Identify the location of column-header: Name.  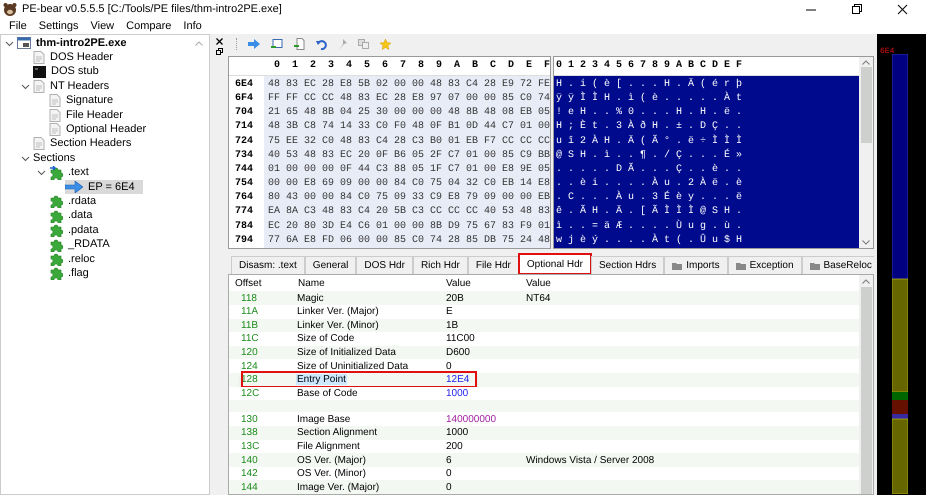
(371, 283).